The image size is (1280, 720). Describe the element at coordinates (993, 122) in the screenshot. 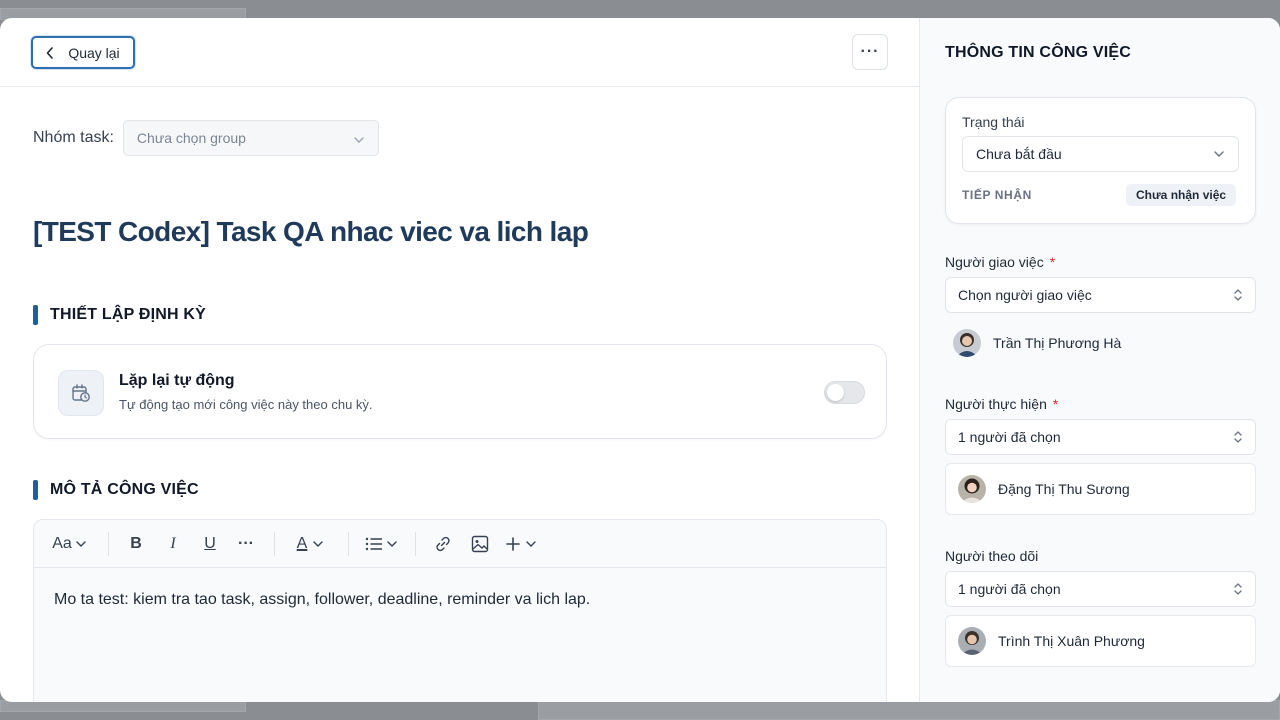

I see `status-label: Trạng thái` at that location.